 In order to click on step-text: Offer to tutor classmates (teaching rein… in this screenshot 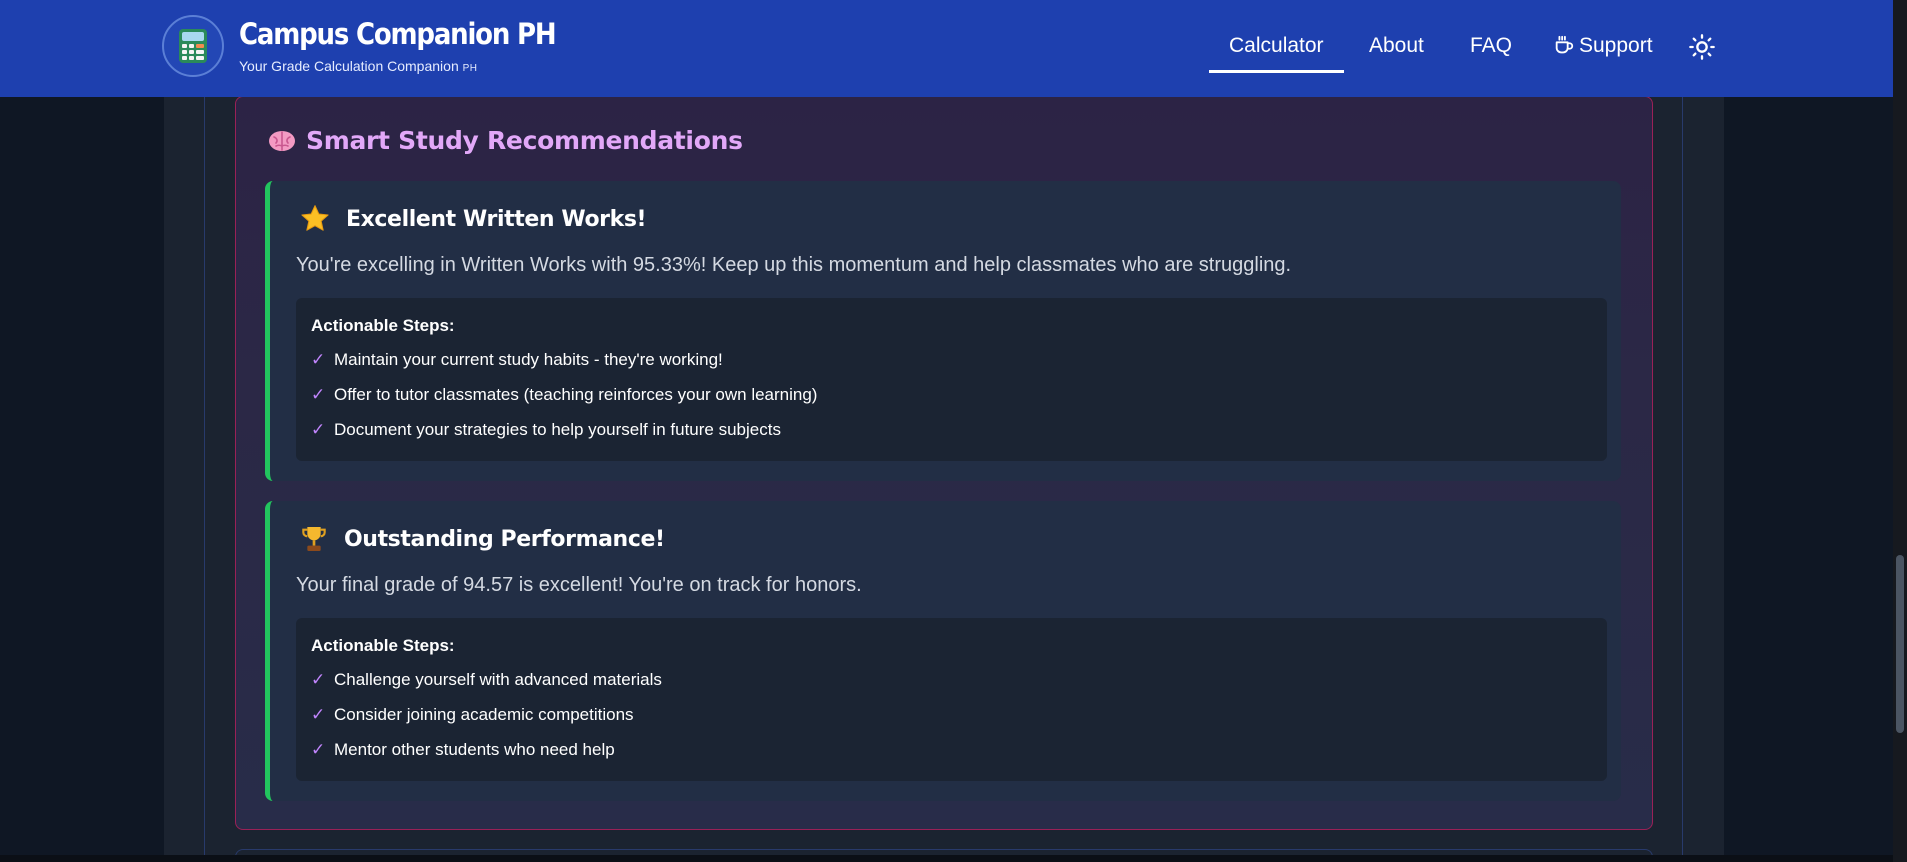, I will do `click(576, 394)`.